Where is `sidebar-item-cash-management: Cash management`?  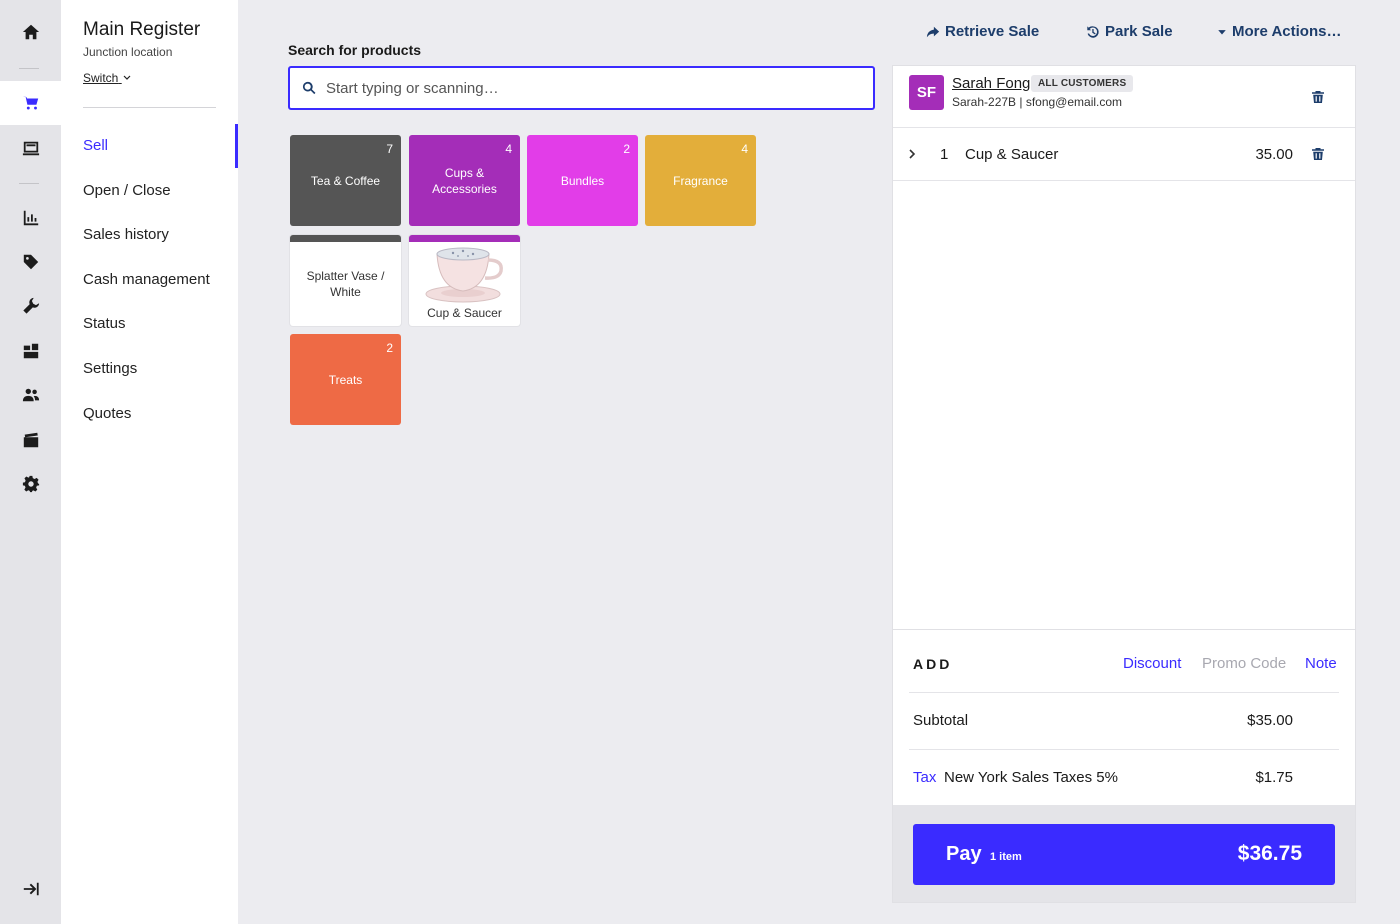 sidebar-item-cash-management: Cash management is located at coordinates (160, 280).